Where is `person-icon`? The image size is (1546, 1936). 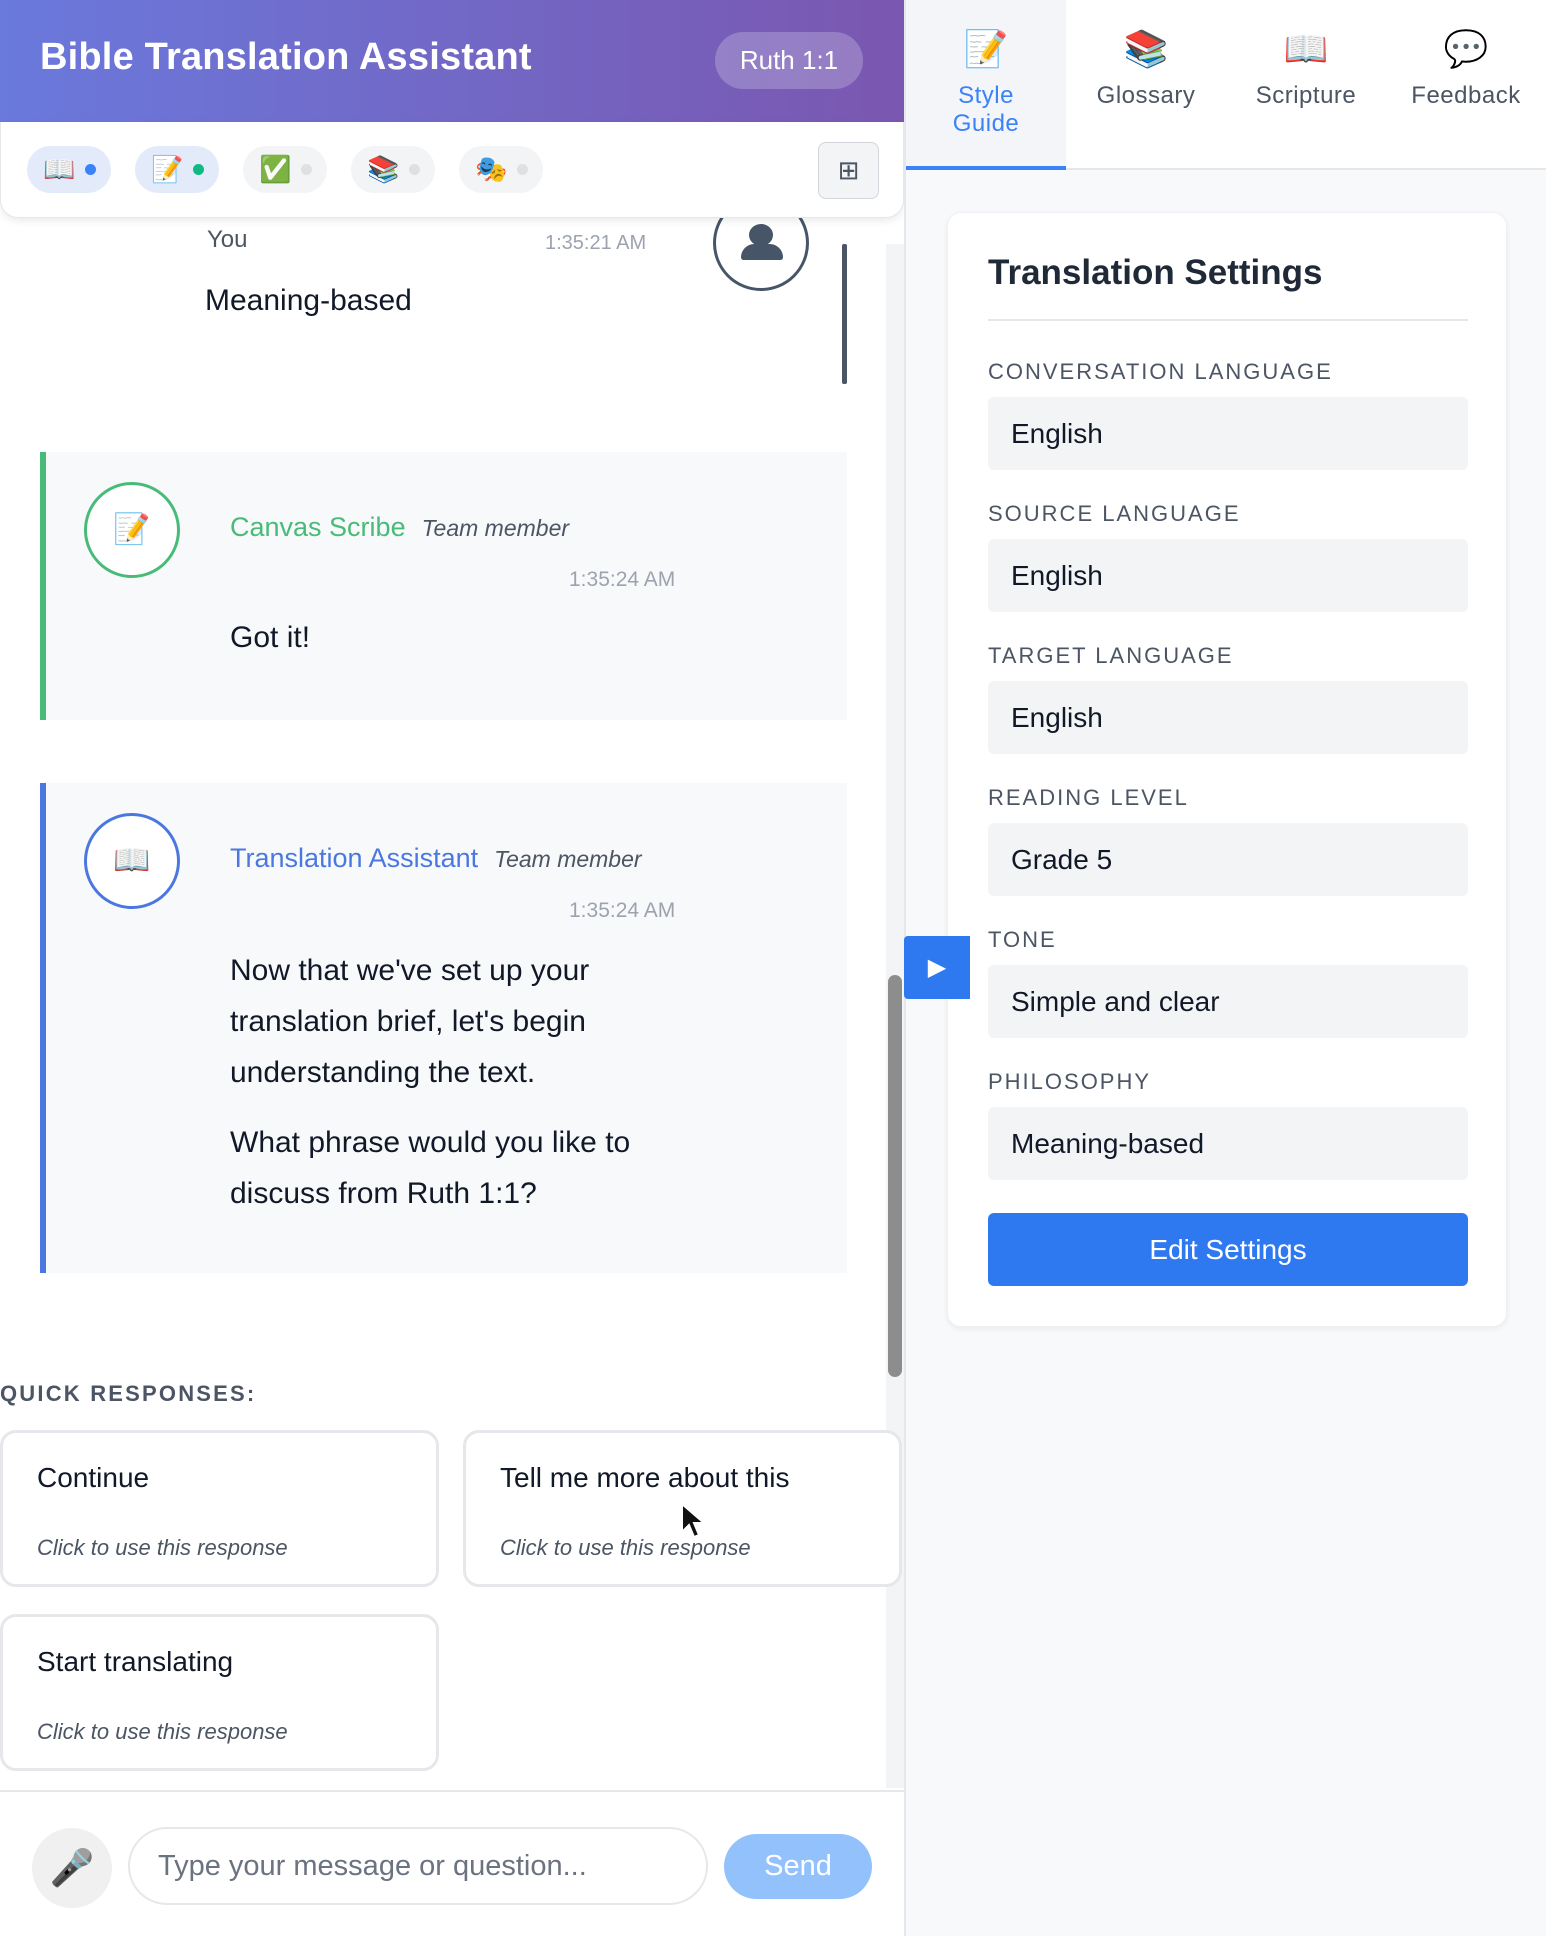
person-icon is located at coordinates (761, 235).